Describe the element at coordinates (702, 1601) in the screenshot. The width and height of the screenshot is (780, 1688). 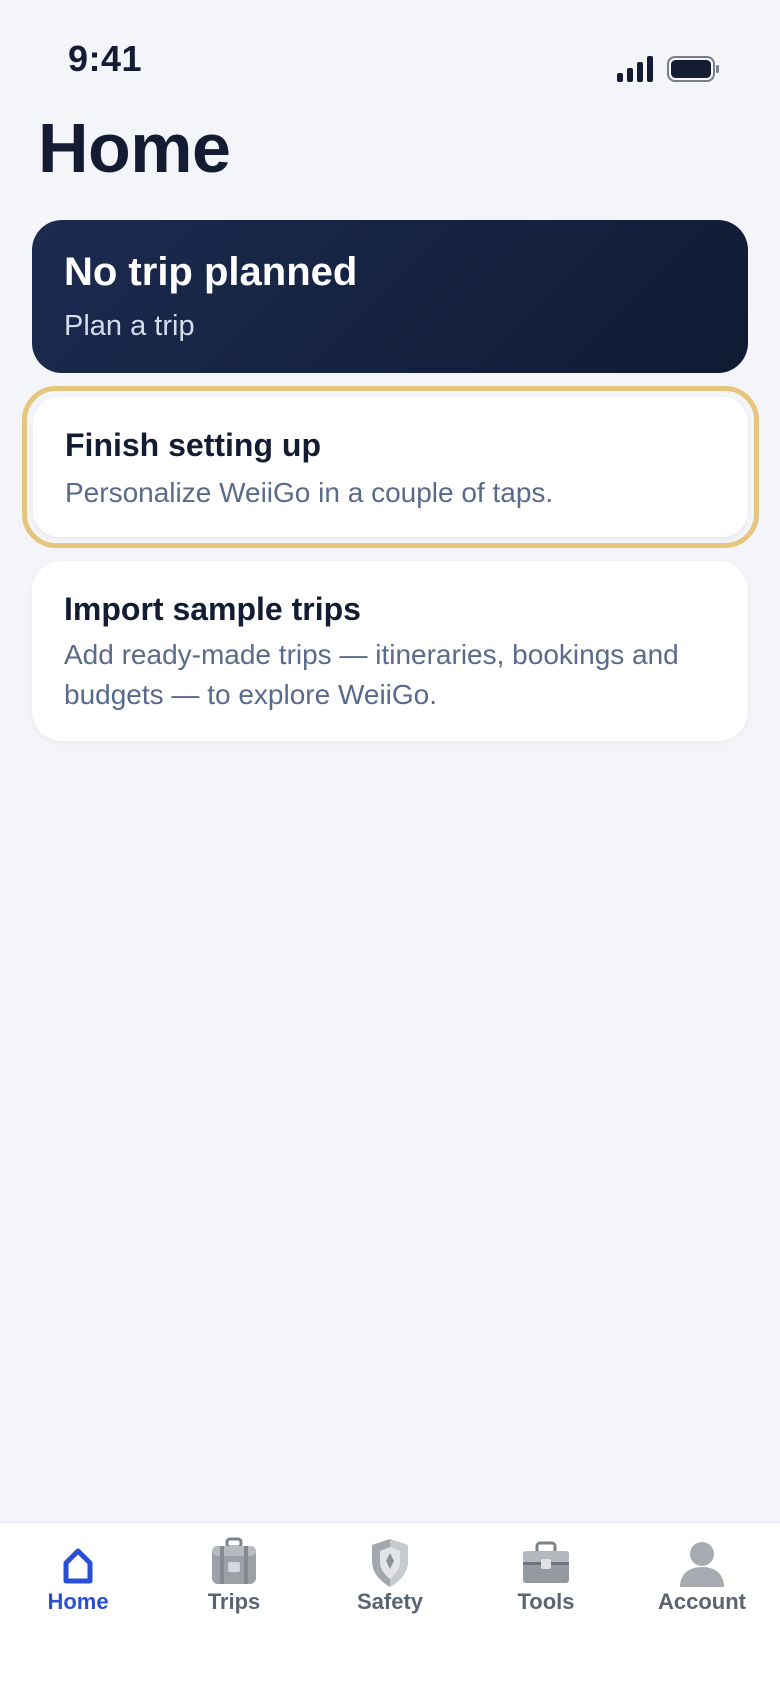
I see `tab-account-label: Account` at that location.